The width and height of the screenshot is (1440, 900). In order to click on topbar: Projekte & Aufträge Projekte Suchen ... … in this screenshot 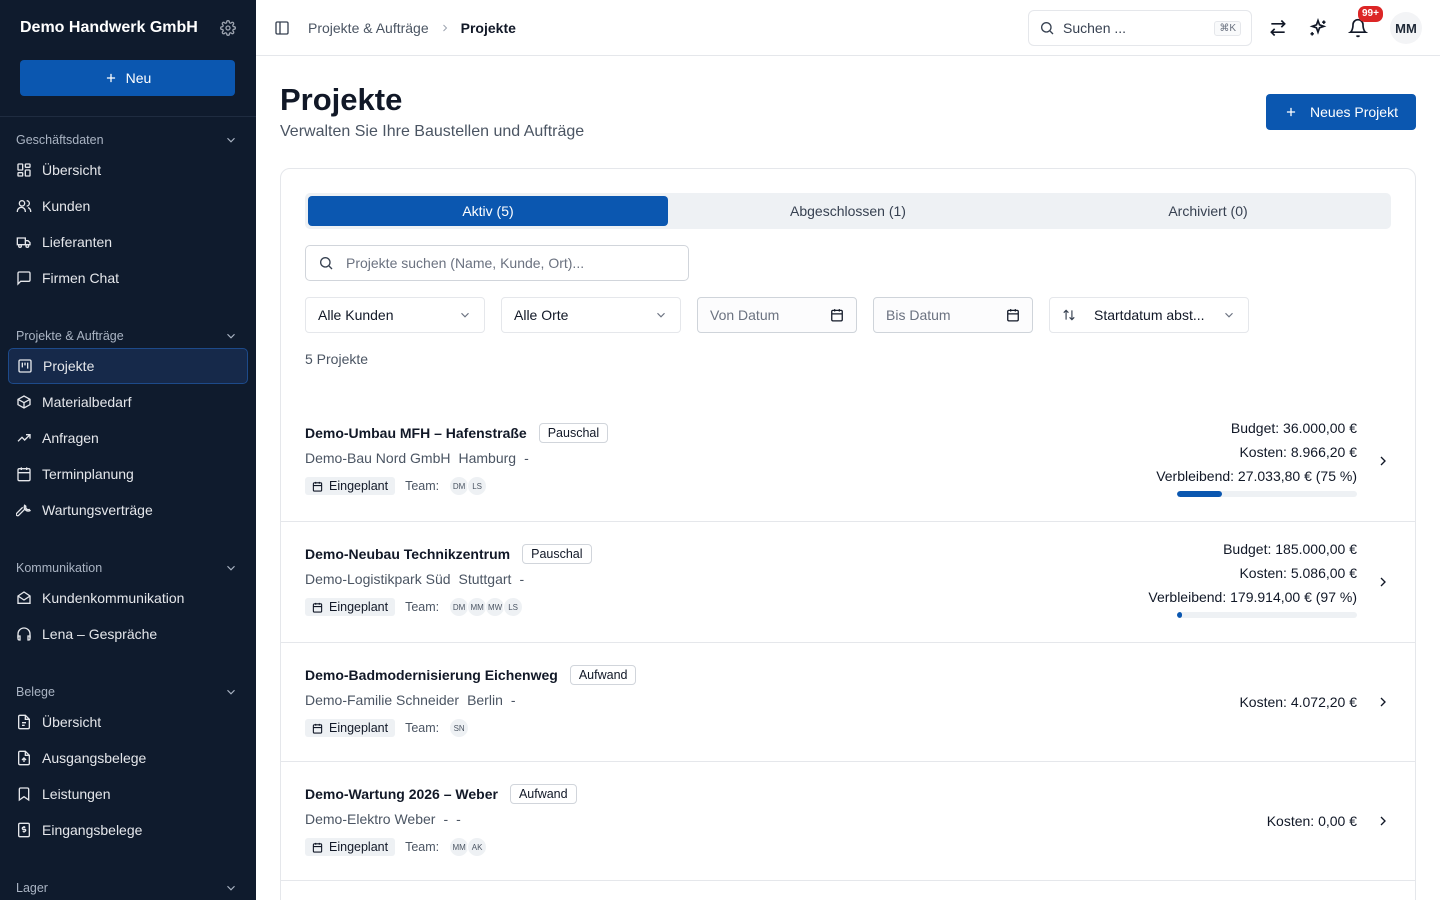, I will do `click(848, 28)`.